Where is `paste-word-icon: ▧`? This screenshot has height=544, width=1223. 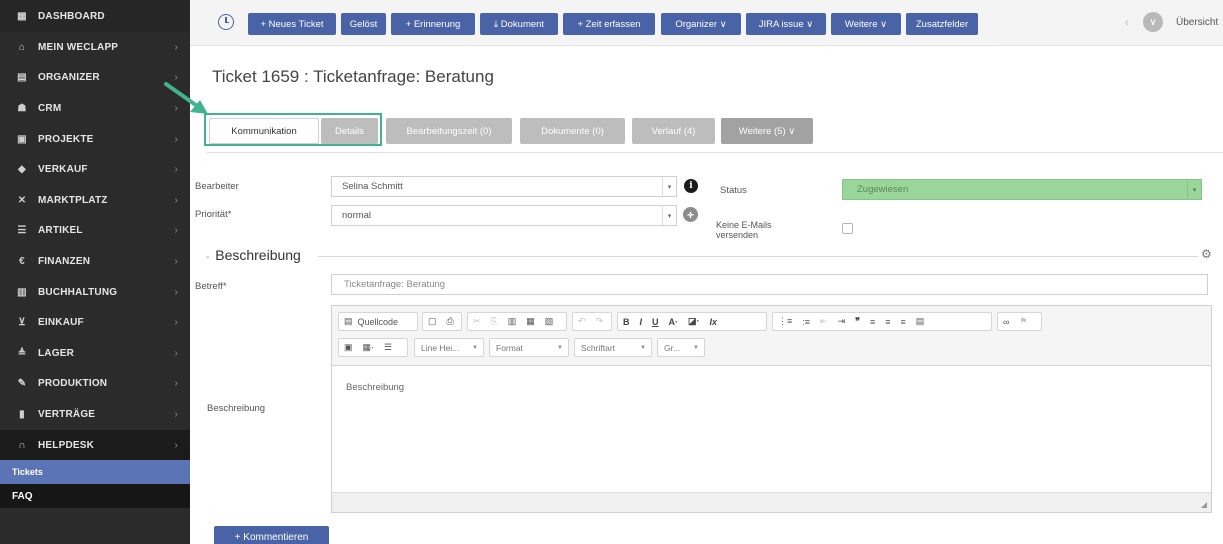
paste-word-icon: ▧ is located at coordinates (549, 321).